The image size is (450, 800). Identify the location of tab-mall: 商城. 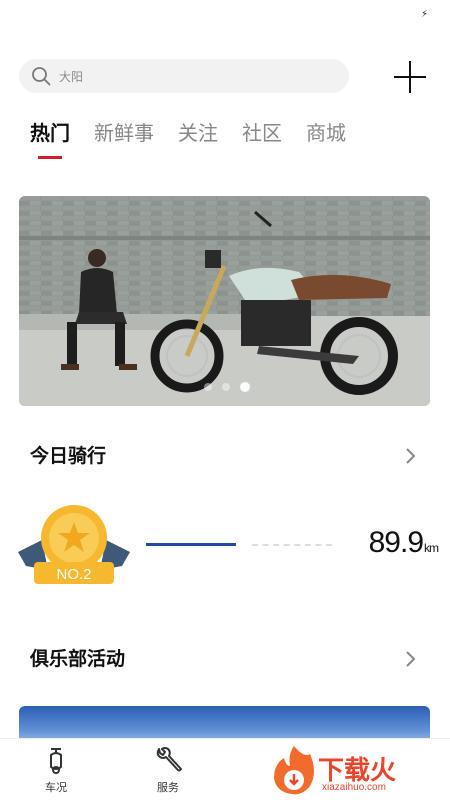
(326, 142).